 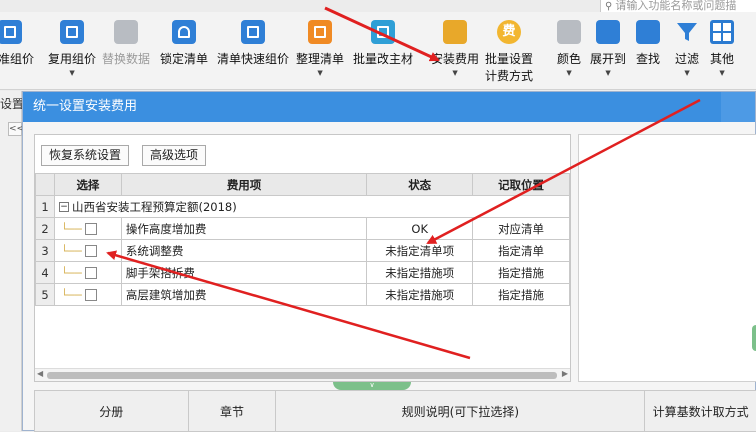 I want to click on filter-label: 过滤, so click(x=687, y=59).